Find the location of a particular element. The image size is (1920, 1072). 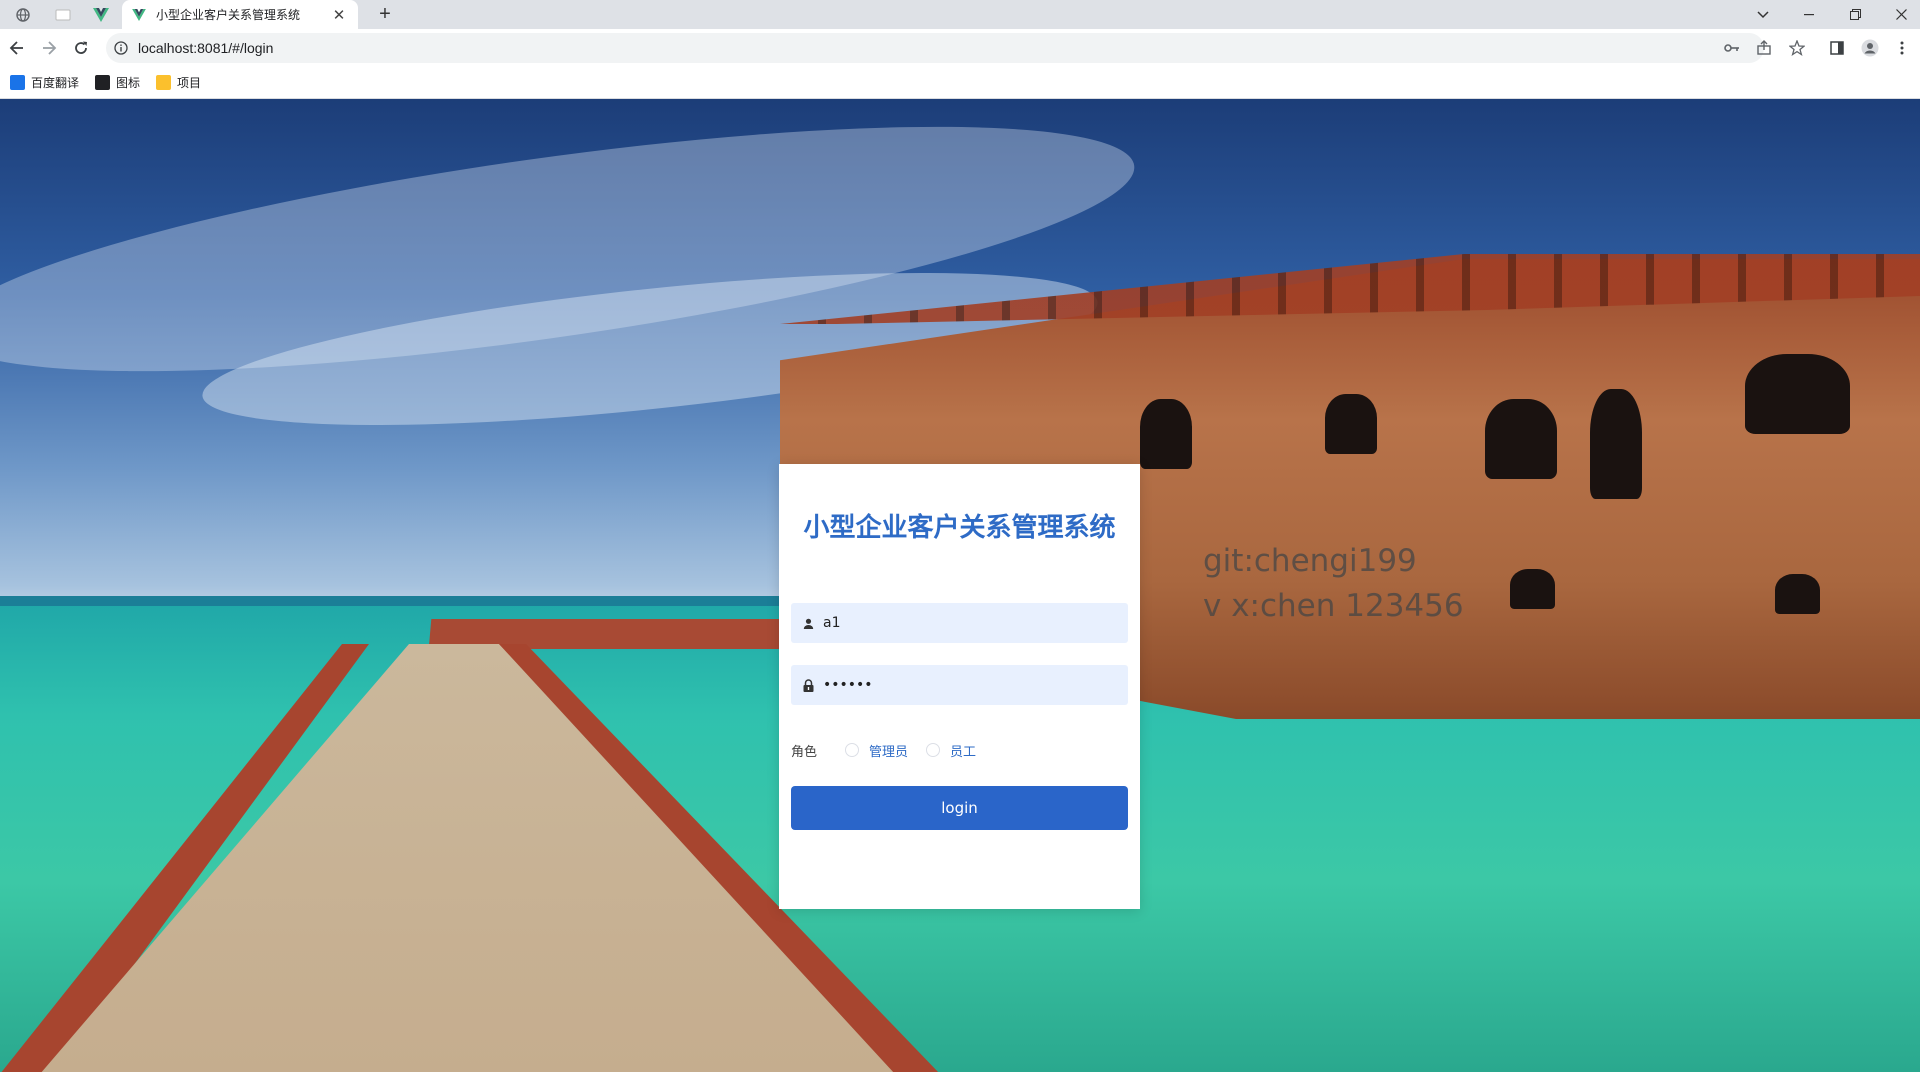

globe-icon is located at coordinates (23, 14).